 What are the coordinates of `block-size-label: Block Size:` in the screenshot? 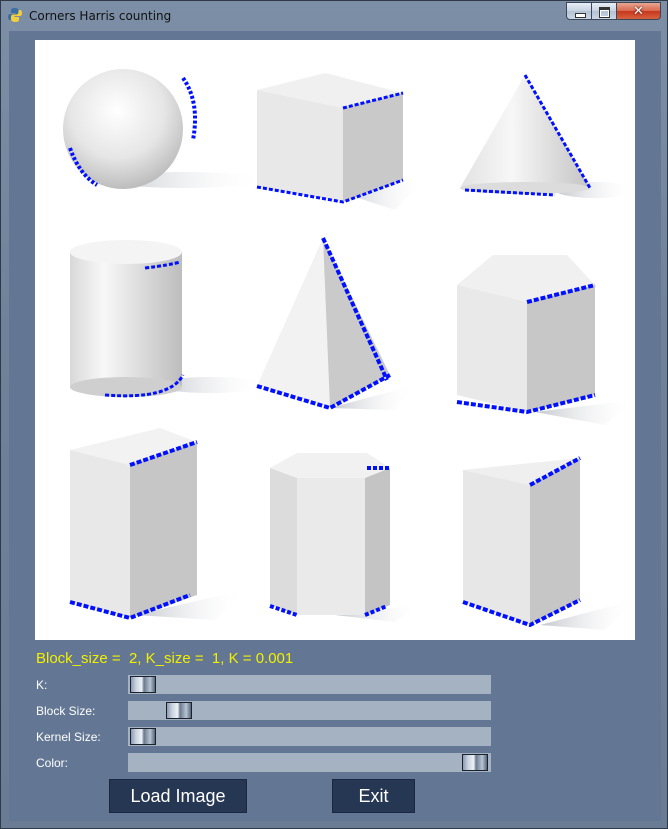 It's located at (66, 711).